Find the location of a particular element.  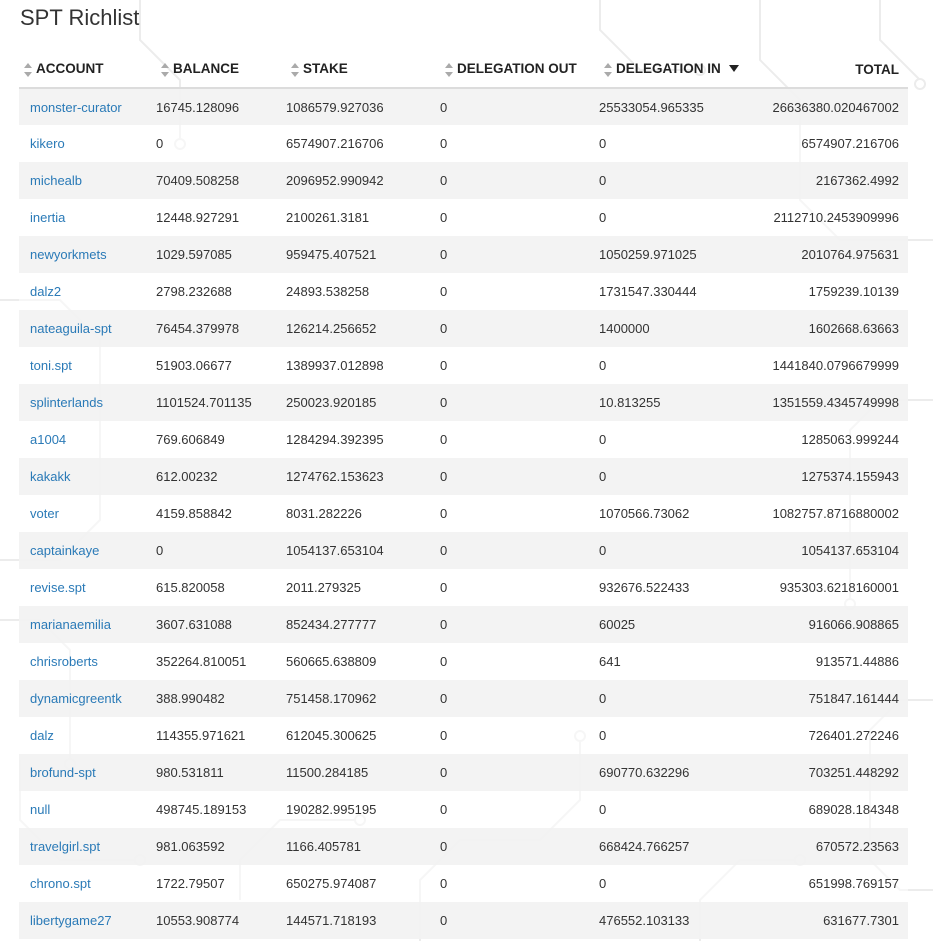

total-cell: 631677.7301 is located at coordinates (861, 920).